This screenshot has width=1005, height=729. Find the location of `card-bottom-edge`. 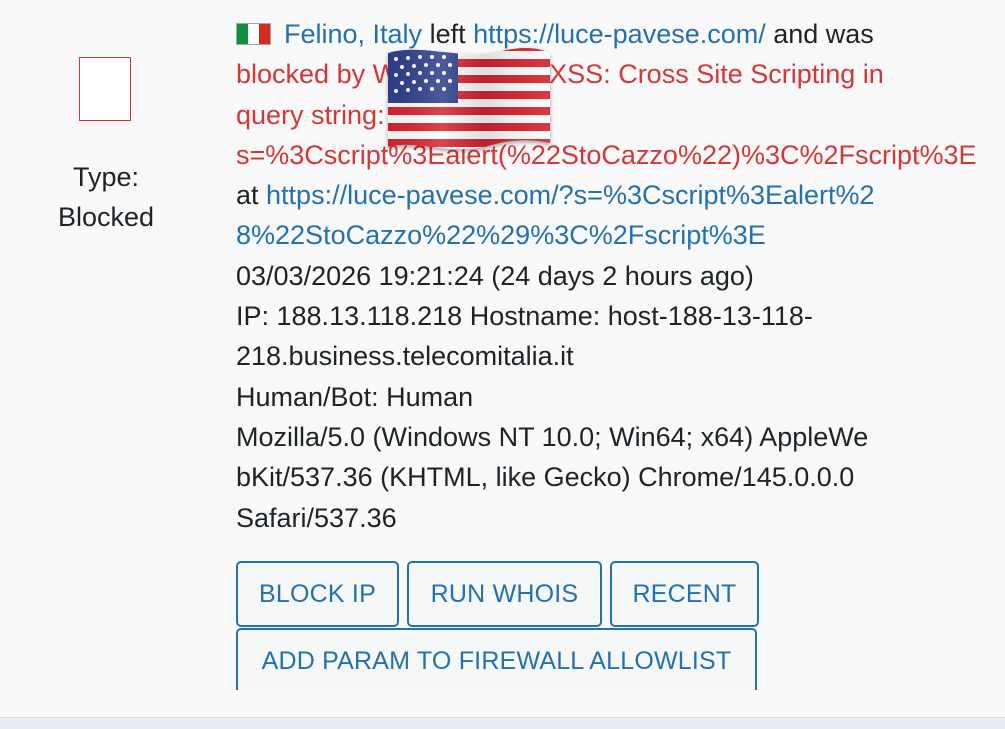

card-bottom-edge is located at coordinates (502, 703).